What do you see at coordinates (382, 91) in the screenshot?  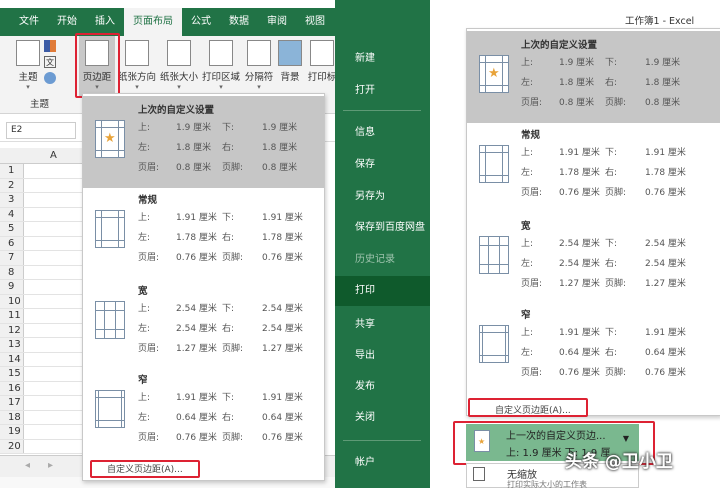 I see `backstage-item-1: 打开` at bounding box center [382, 91].